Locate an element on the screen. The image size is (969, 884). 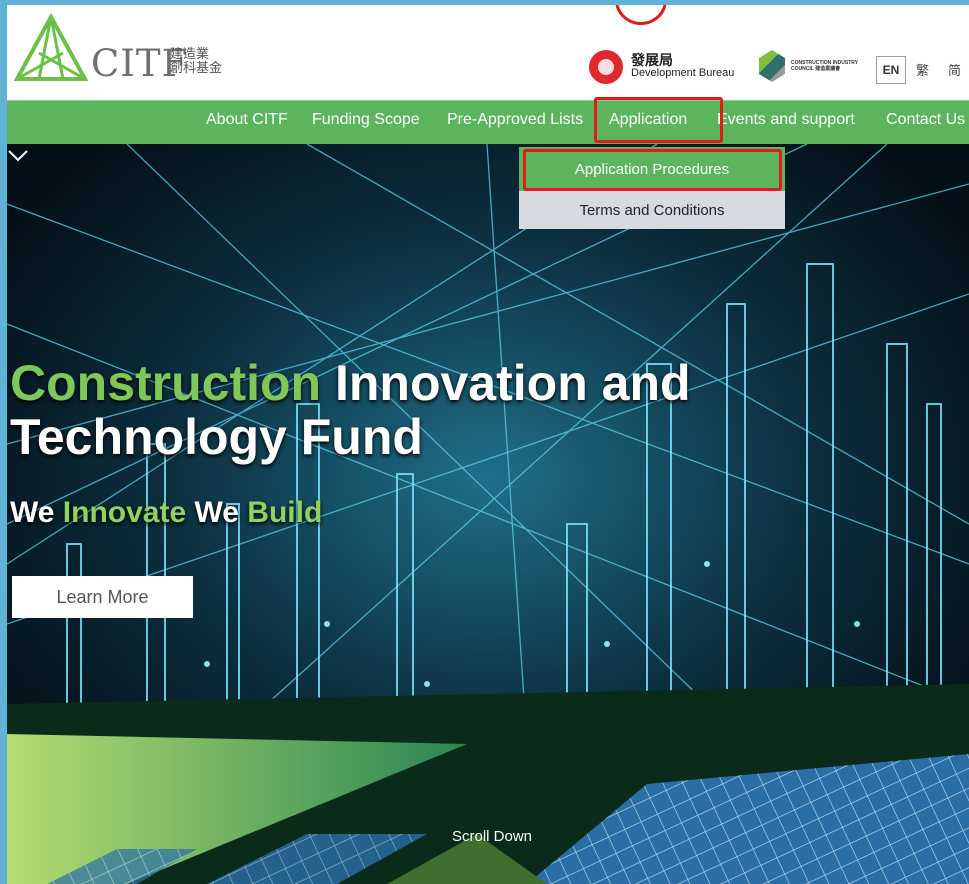
cic-logo: CONSTRUCTION INDUSTRY COUNCIL 建造業議會 is located at coordinates (810, 66).